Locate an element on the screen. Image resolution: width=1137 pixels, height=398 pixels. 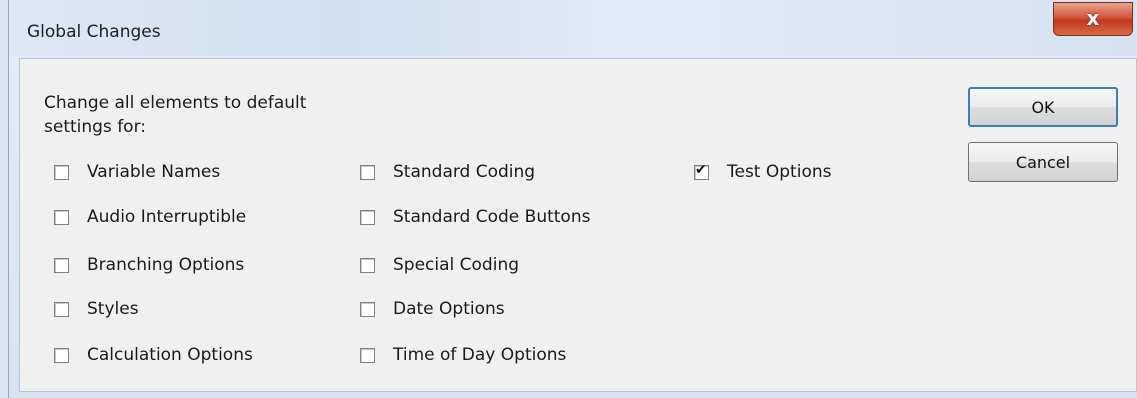
checkbox-audio-interruptible: Audio Interruptible is located at coordinates (150, 217).